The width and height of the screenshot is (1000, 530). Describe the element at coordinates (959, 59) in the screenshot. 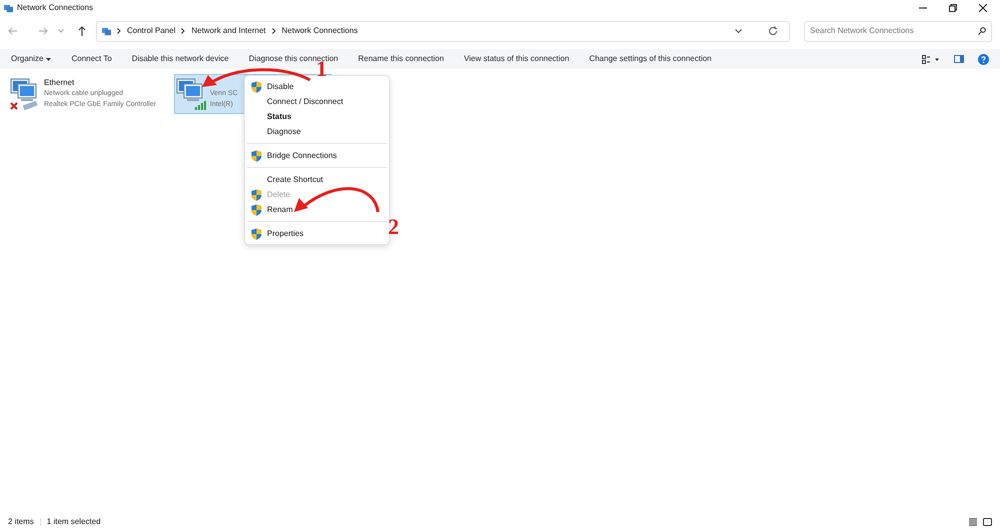

I see `preview-pane-icon` at that location.